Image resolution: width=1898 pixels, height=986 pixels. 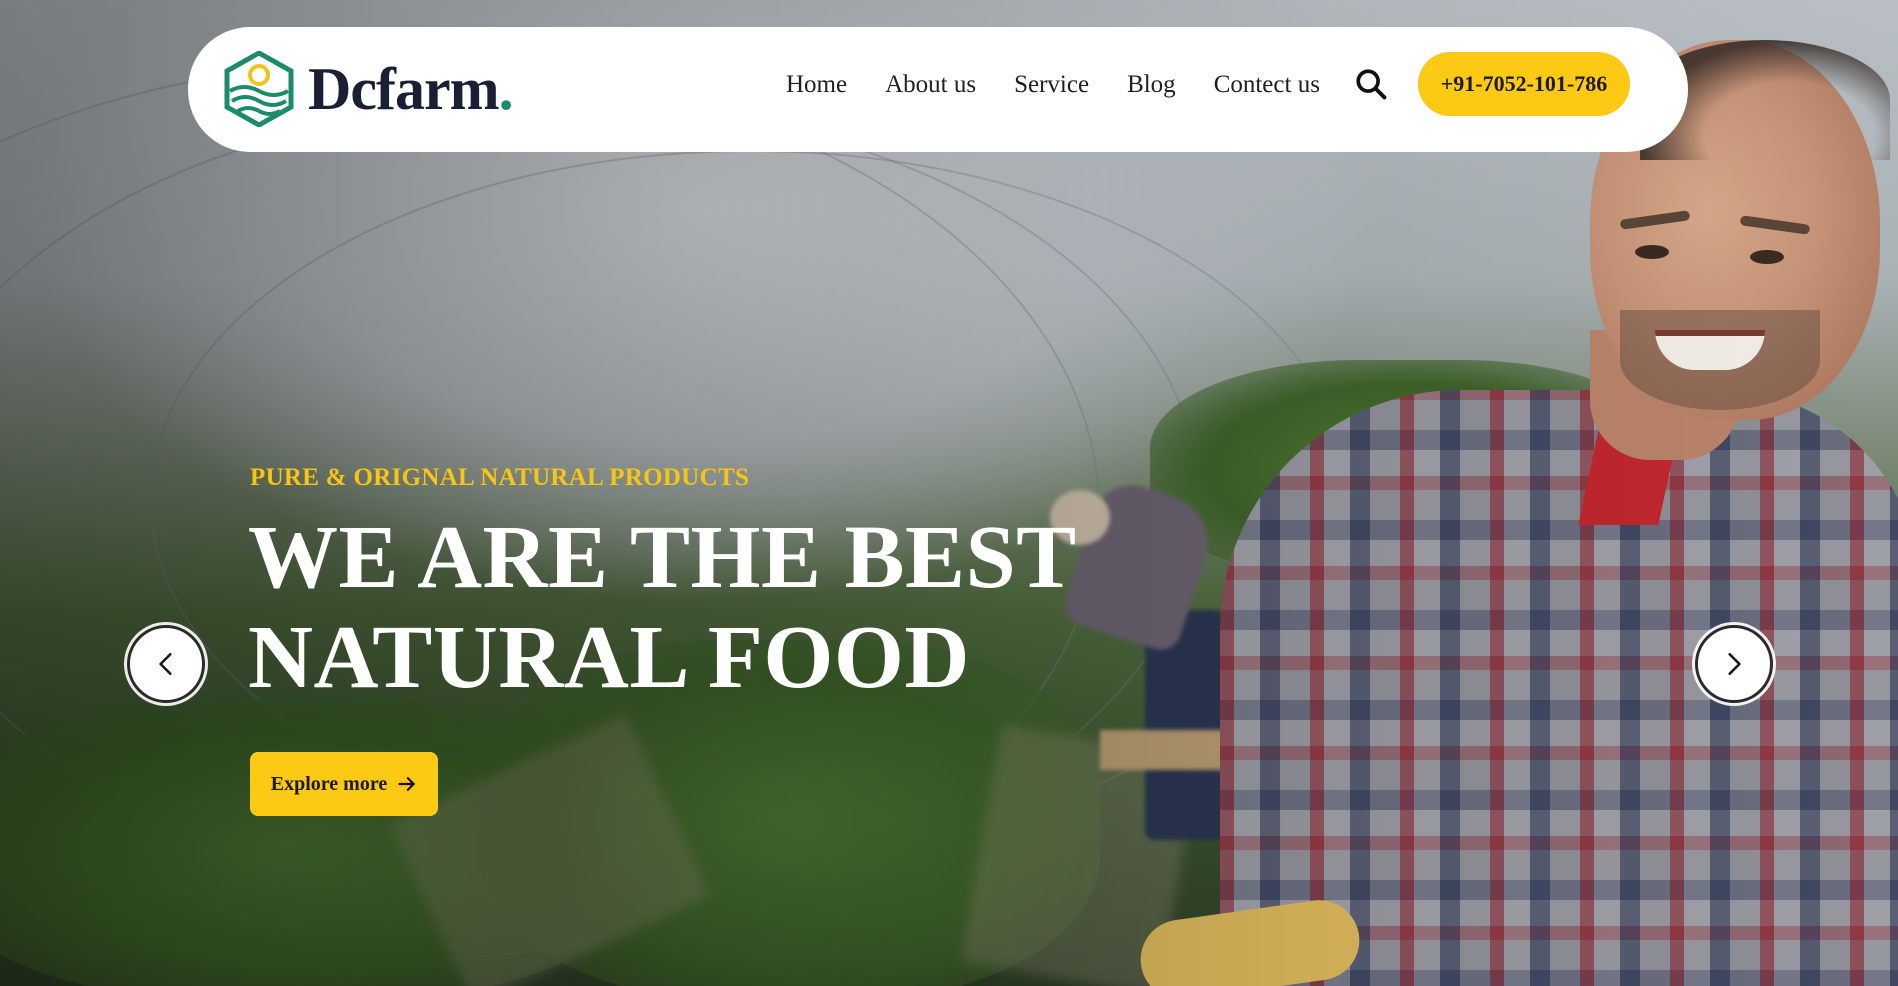 I want to click on slider-prev-button, so click(x=166, y=664).